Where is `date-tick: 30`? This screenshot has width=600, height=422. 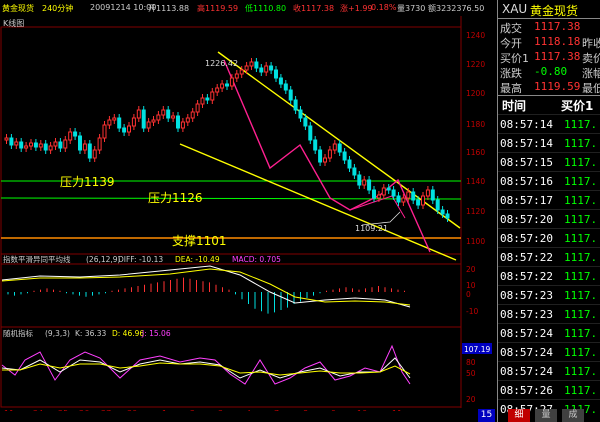
date-tick: 30 is located at coordinates (132, 410).